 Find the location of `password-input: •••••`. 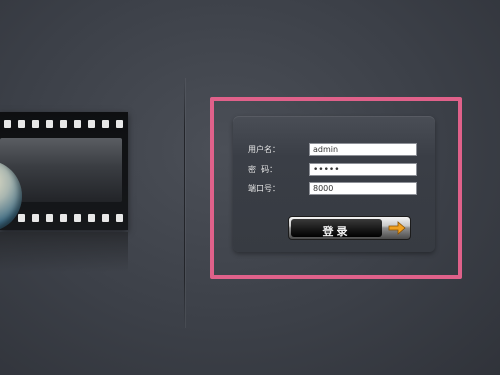

password-input: ••••• is located at coordinates (363, 169).